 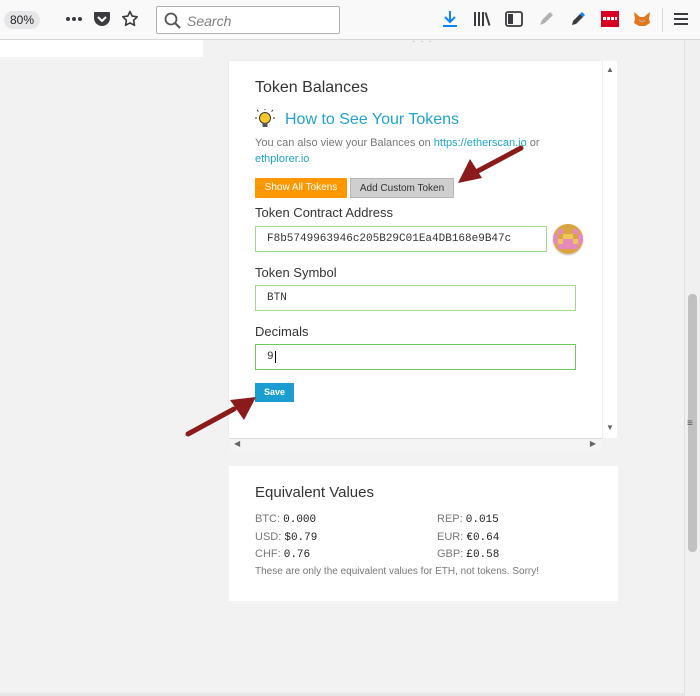 I want to click on equivalent-values-title: Equivalent Values, so click(x=314, y=492).